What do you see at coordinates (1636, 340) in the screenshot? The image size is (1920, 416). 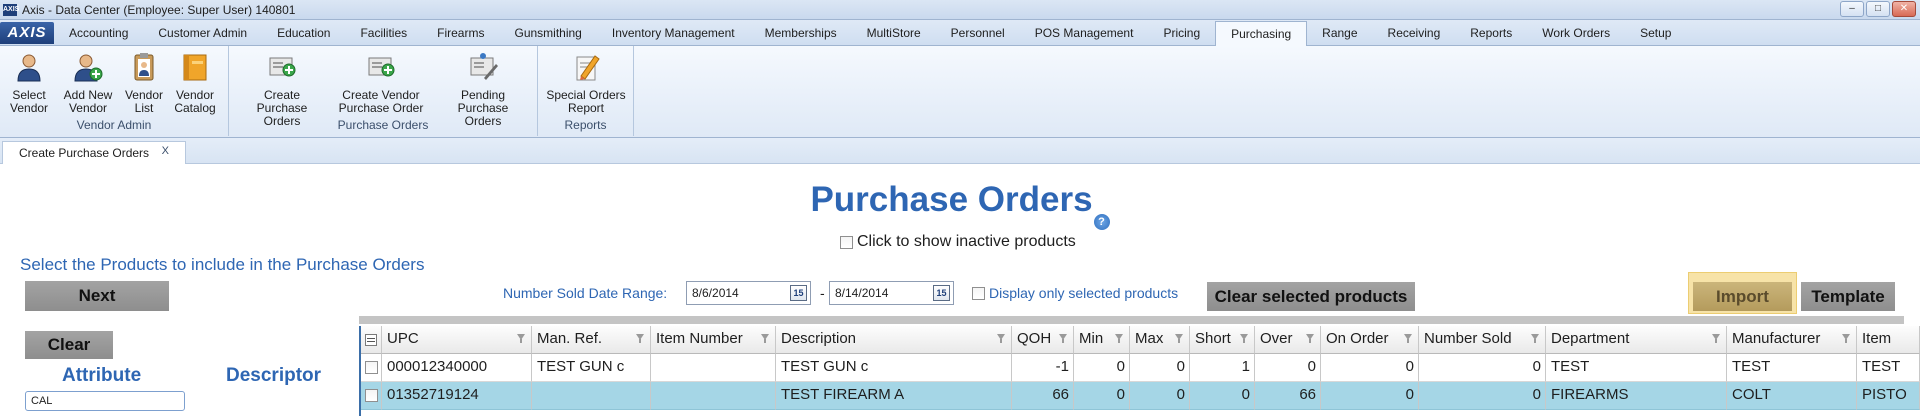 I see `column-header-department: Department` at bounding box center [1636, 340].